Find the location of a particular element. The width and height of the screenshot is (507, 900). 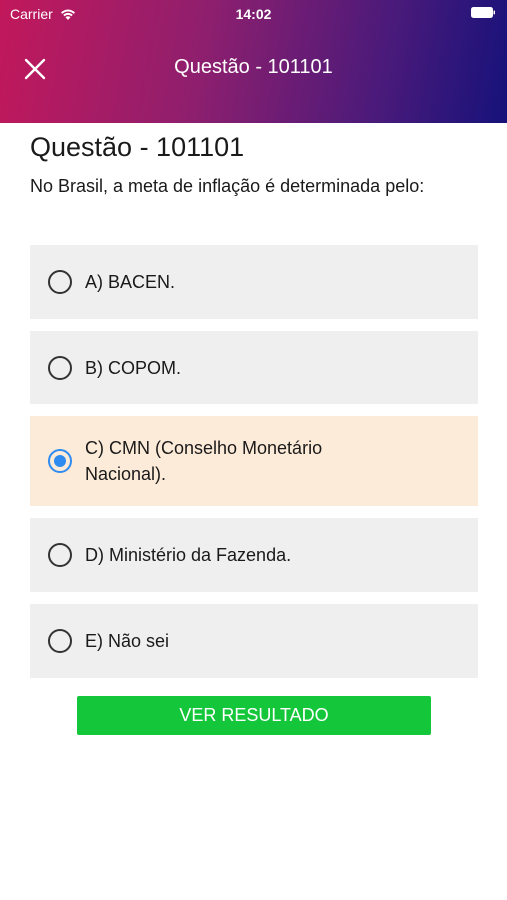

option-a: A) BACEN. is located at coordinates (254, 282).